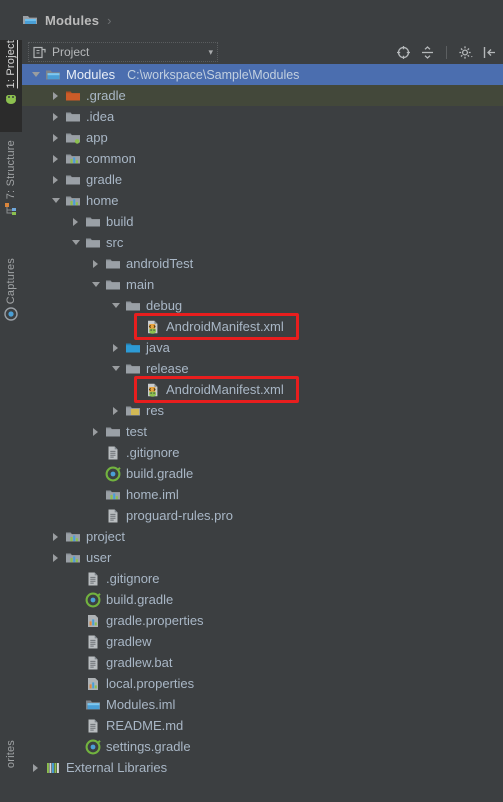 This screenshot has width=503, height=802. What do you see at coordinates (93, 684) in the screenshot?
I see `properties-file-icon` at bounding box center [93, 684].